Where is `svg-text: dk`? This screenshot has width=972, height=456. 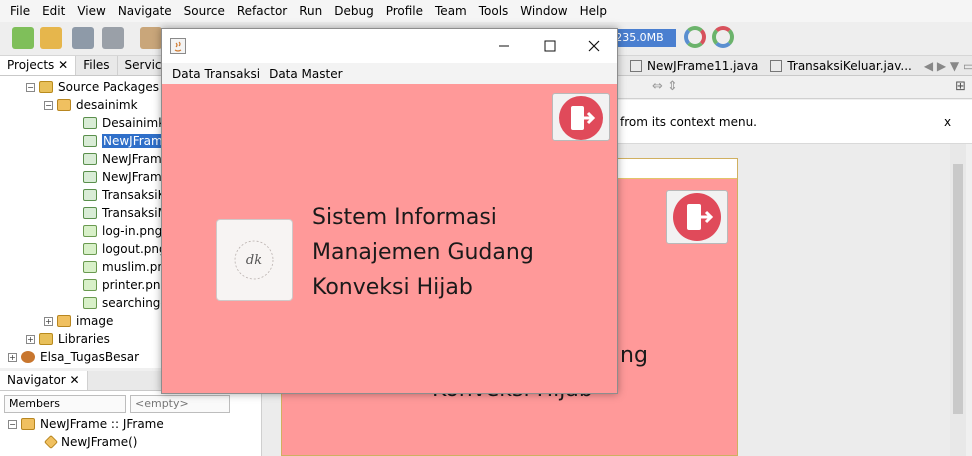 svg-text: dk is located at coordinates (254, 260).